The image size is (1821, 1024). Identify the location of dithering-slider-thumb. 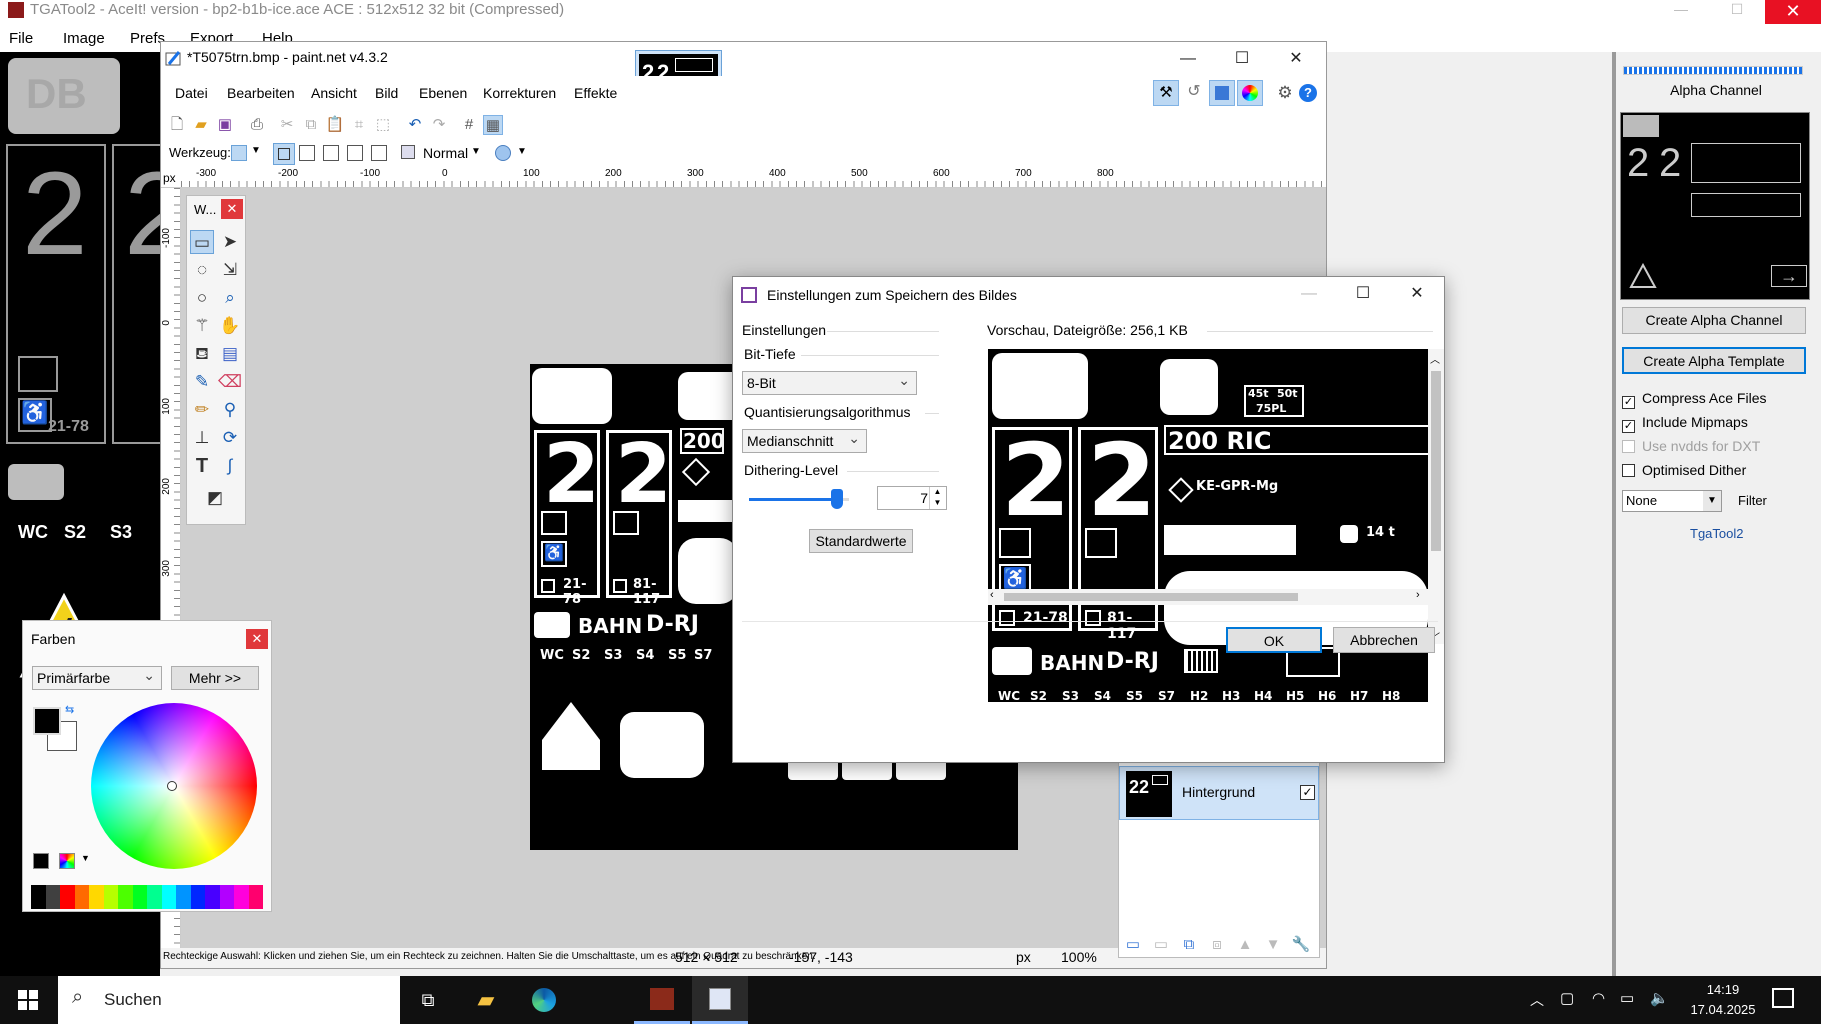
(837, 499).